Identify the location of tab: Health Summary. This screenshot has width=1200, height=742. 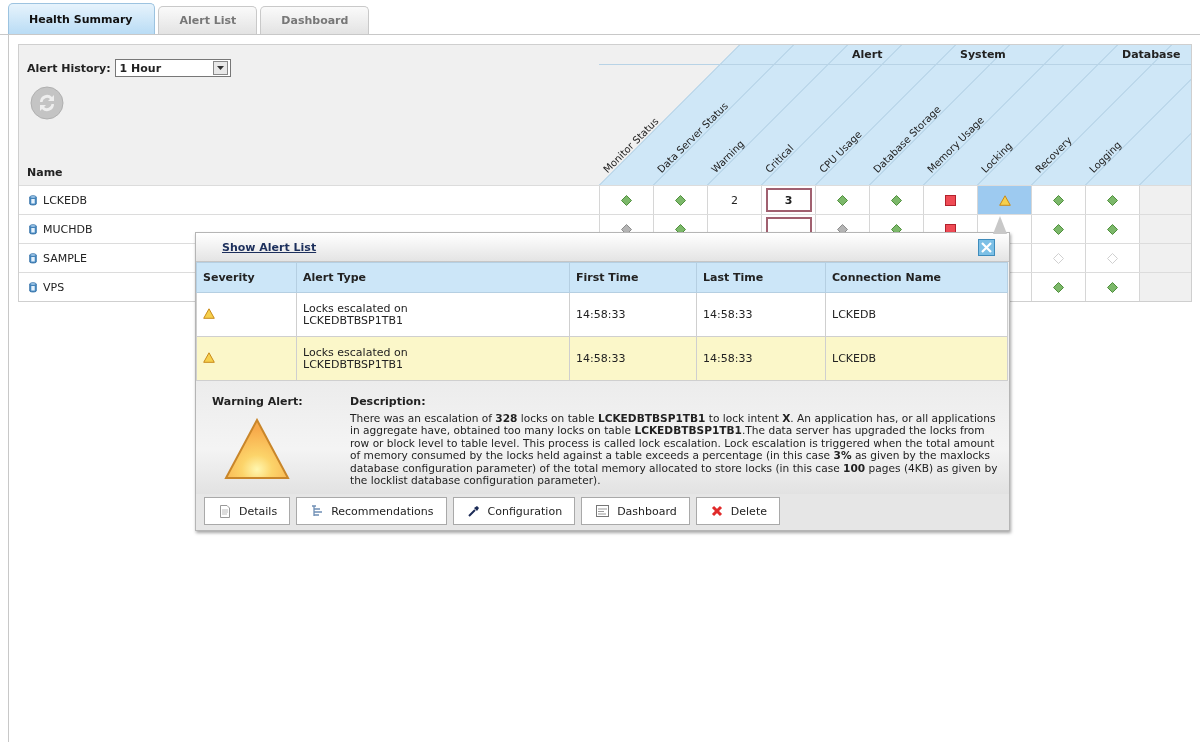
(82, 18).